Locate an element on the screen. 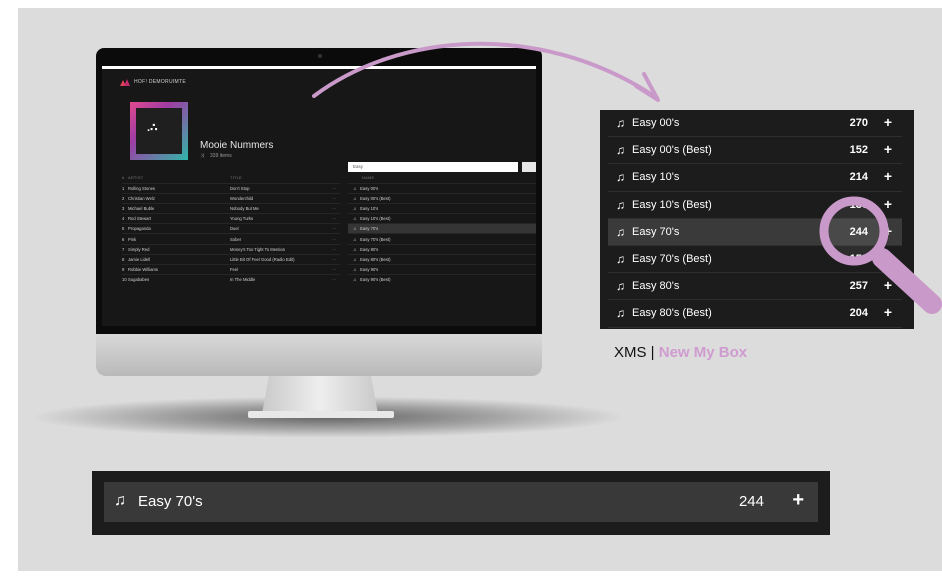 This screenshot has width=942, height=579. app-title: HOF! DEMORUIMTE is located at coordinates (160, 82).